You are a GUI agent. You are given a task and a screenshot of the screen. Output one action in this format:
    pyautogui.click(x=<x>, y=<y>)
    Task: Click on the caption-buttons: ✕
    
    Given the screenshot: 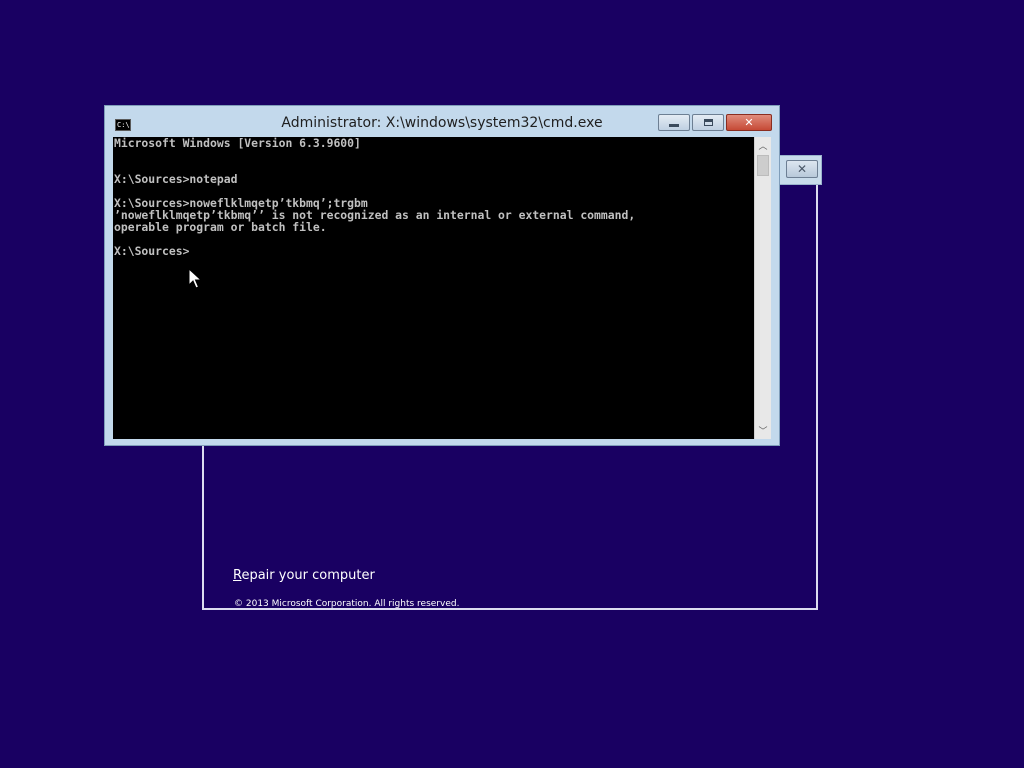 What is the action you would take?
    pyautogui.click(x=715, y=122)
    